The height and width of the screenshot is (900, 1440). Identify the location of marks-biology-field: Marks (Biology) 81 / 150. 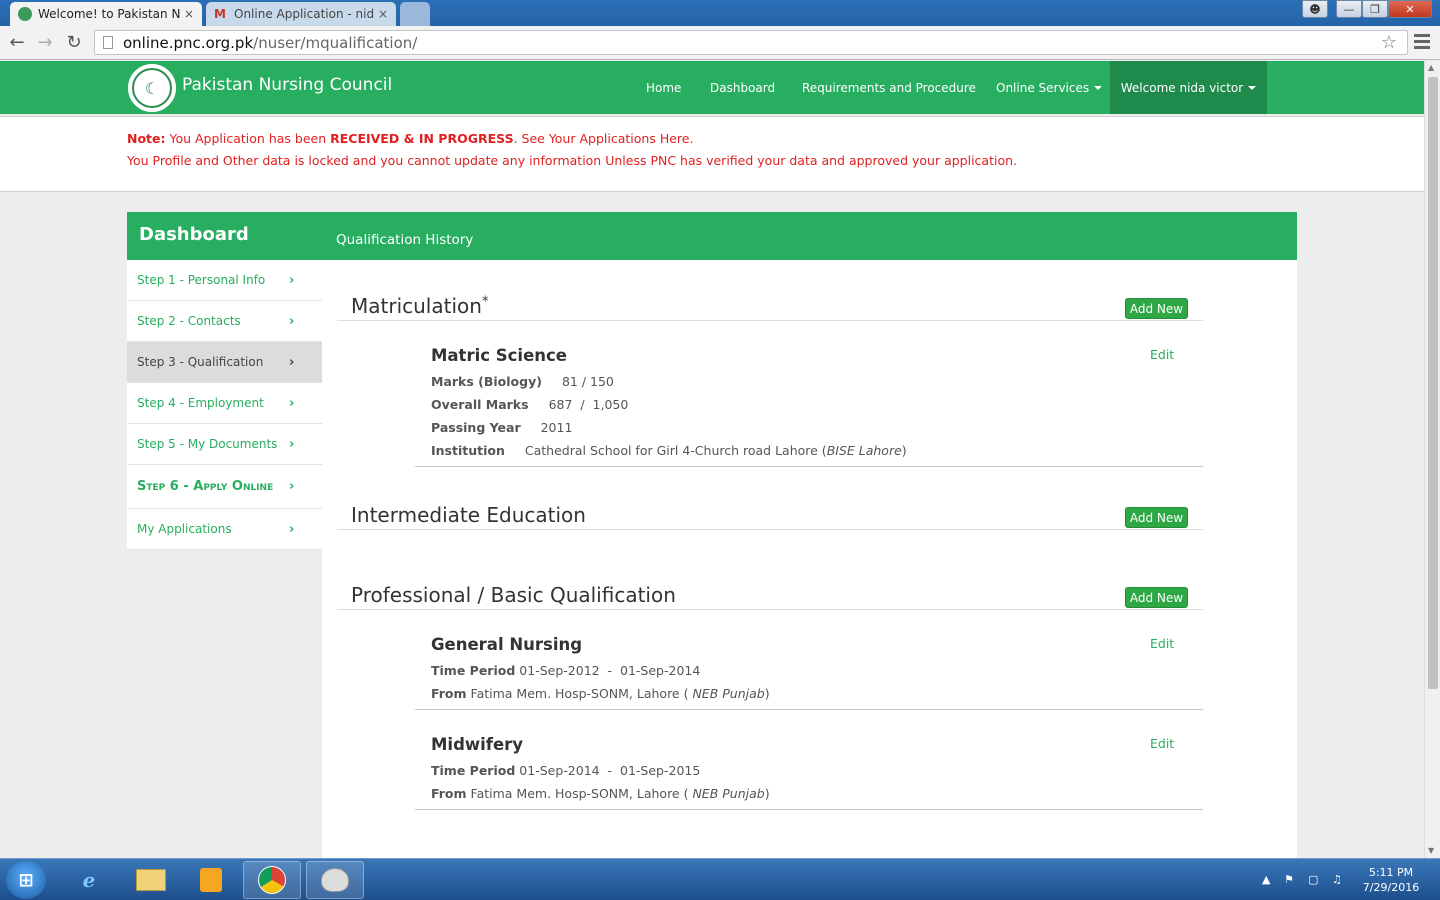
(522, 381).